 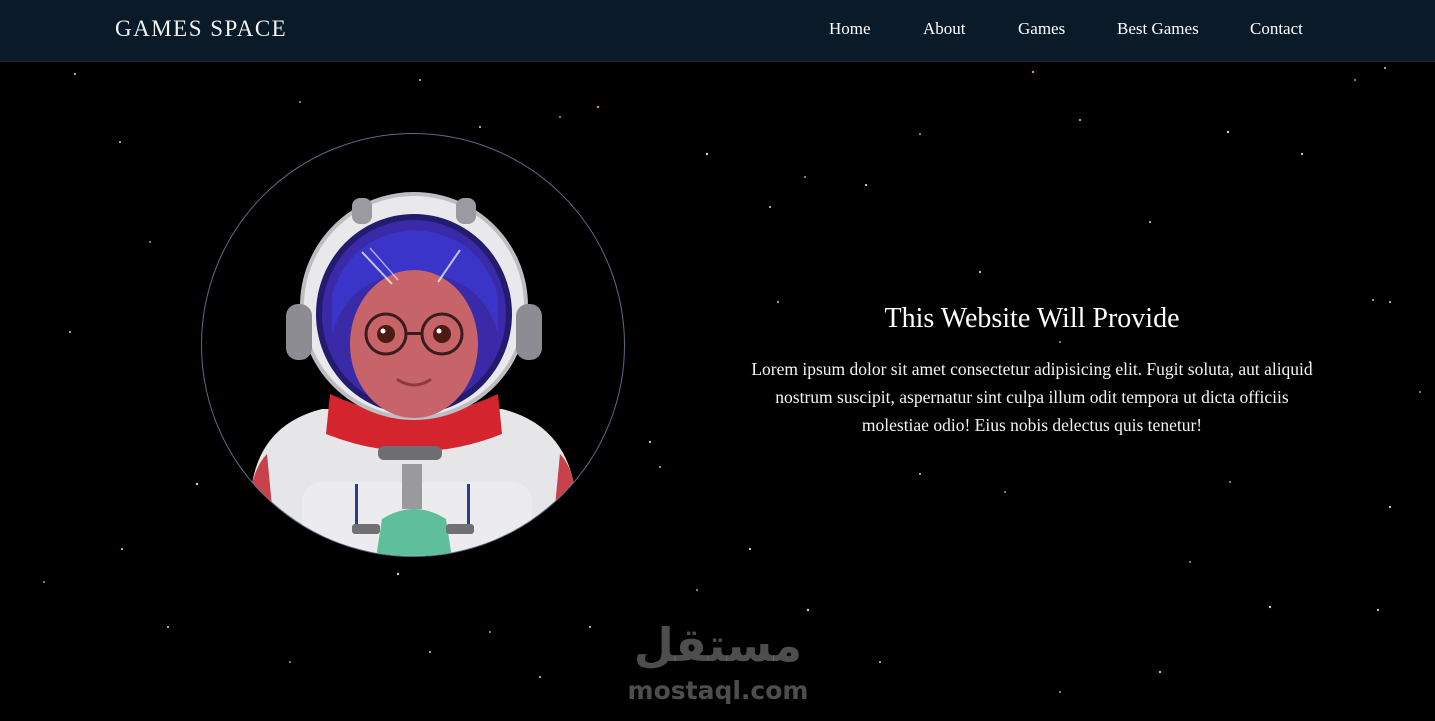 I want to click on mostaql-watermark: مستقل mostaql.com, so click(x=718, y=663).